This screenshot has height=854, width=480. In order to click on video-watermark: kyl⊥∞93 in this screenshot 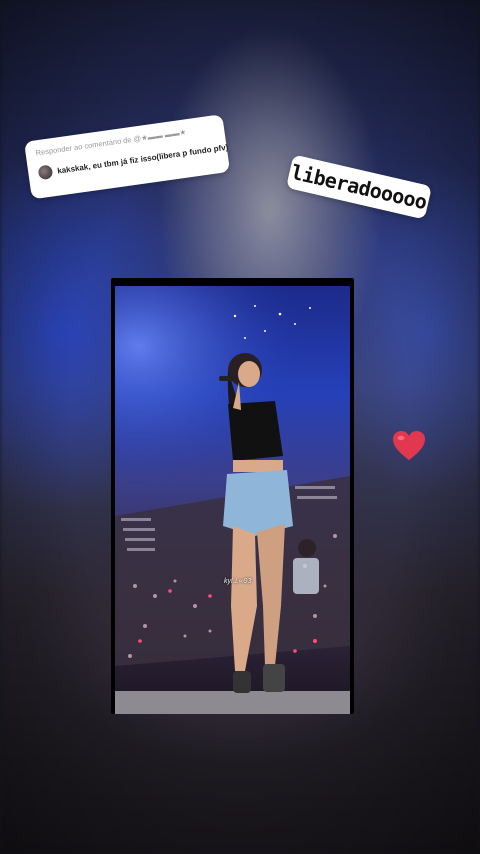, I will do `click(238, 581)`.